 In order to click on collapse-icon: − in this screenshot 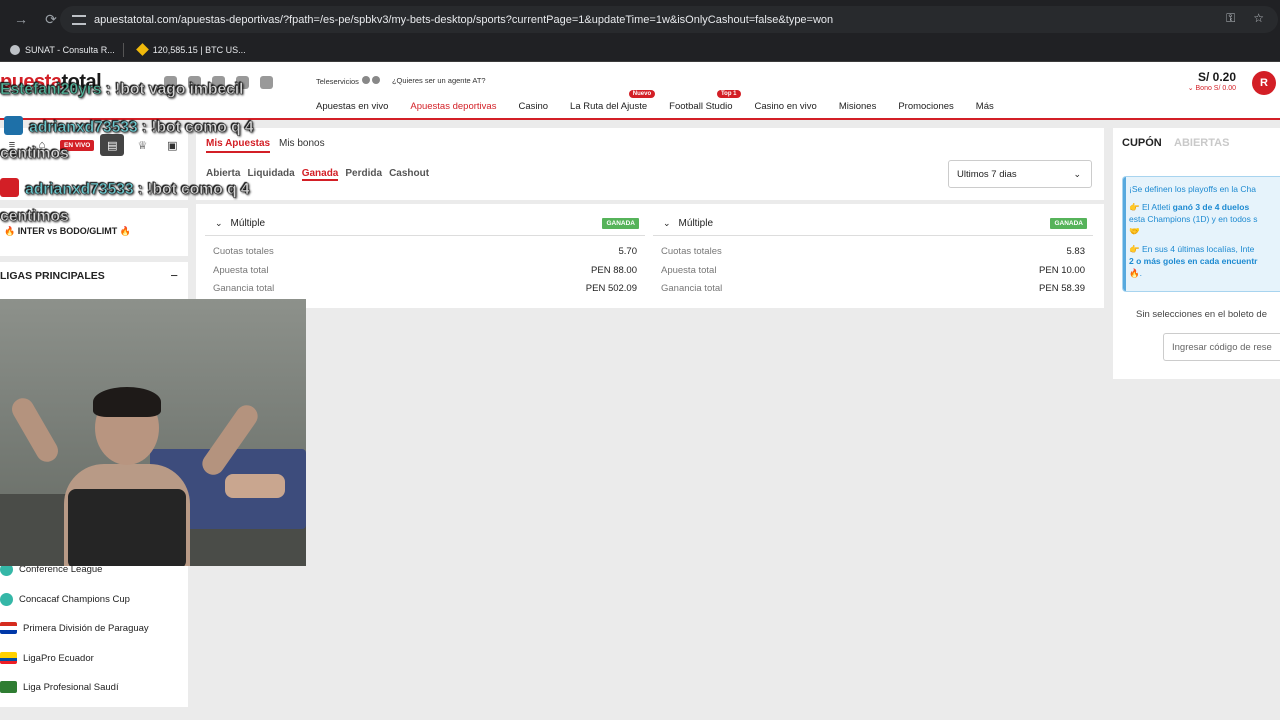, I will do `click(174, 275)`.